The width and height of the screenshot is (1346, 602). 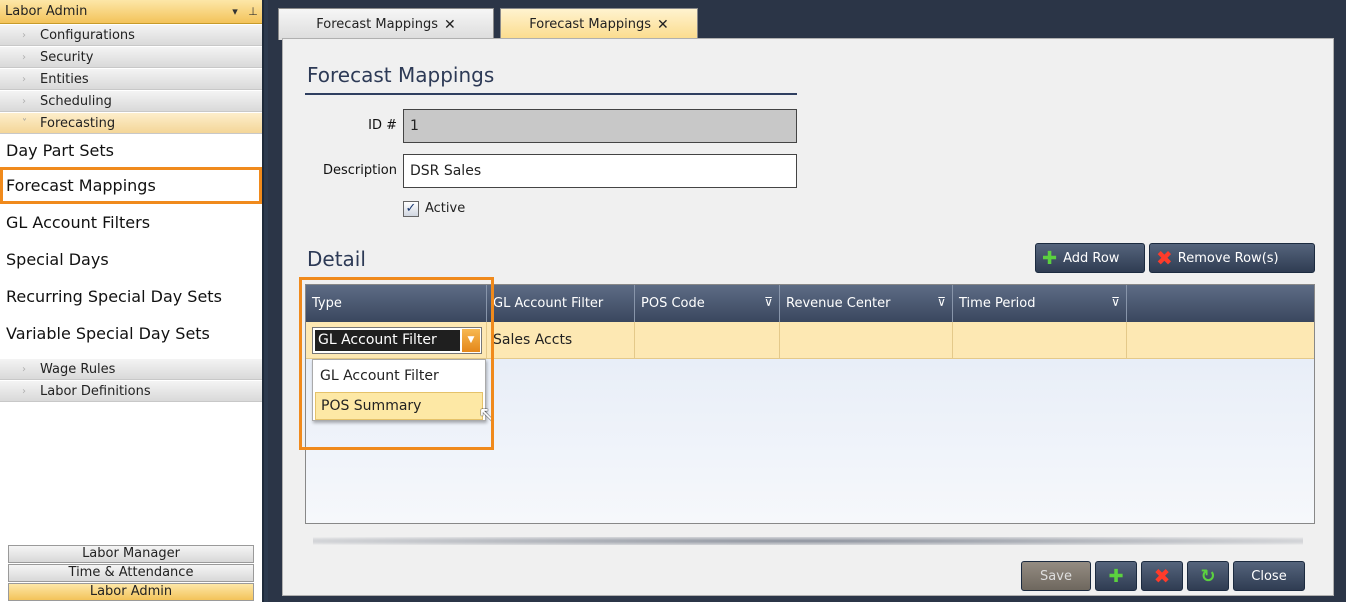 I want to click on description-field: DSR Sales, so click(x=600, y=171).